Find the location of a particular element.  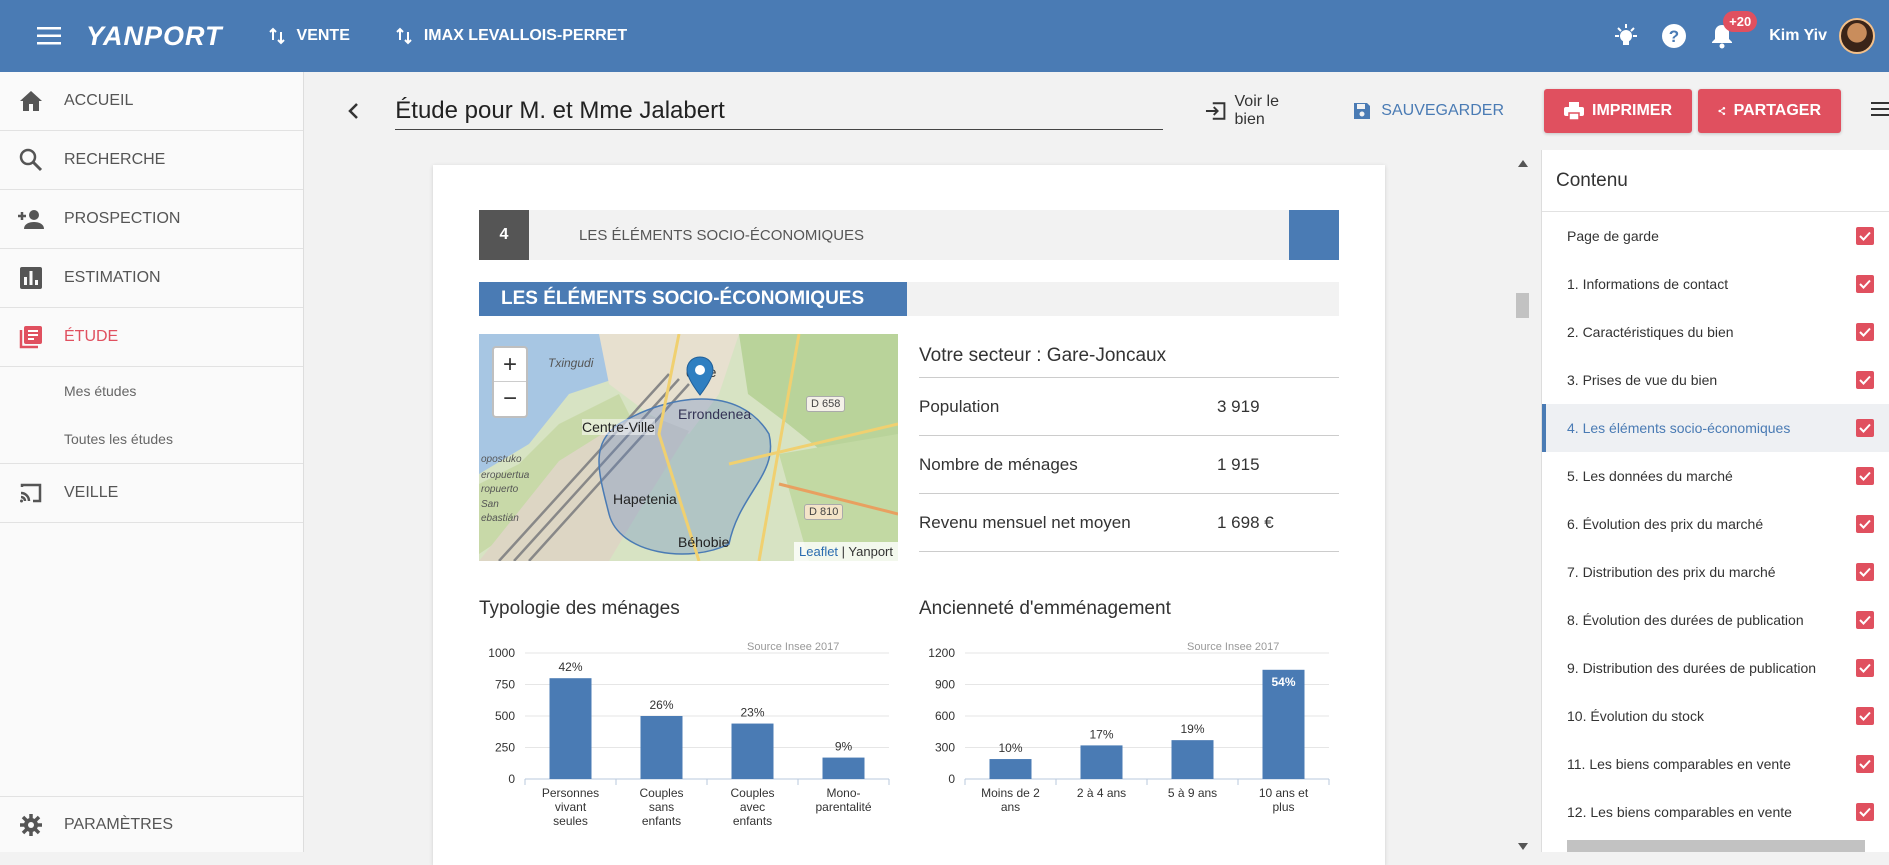

x-tick-label: parentalité is located at coordinates (843, 807).